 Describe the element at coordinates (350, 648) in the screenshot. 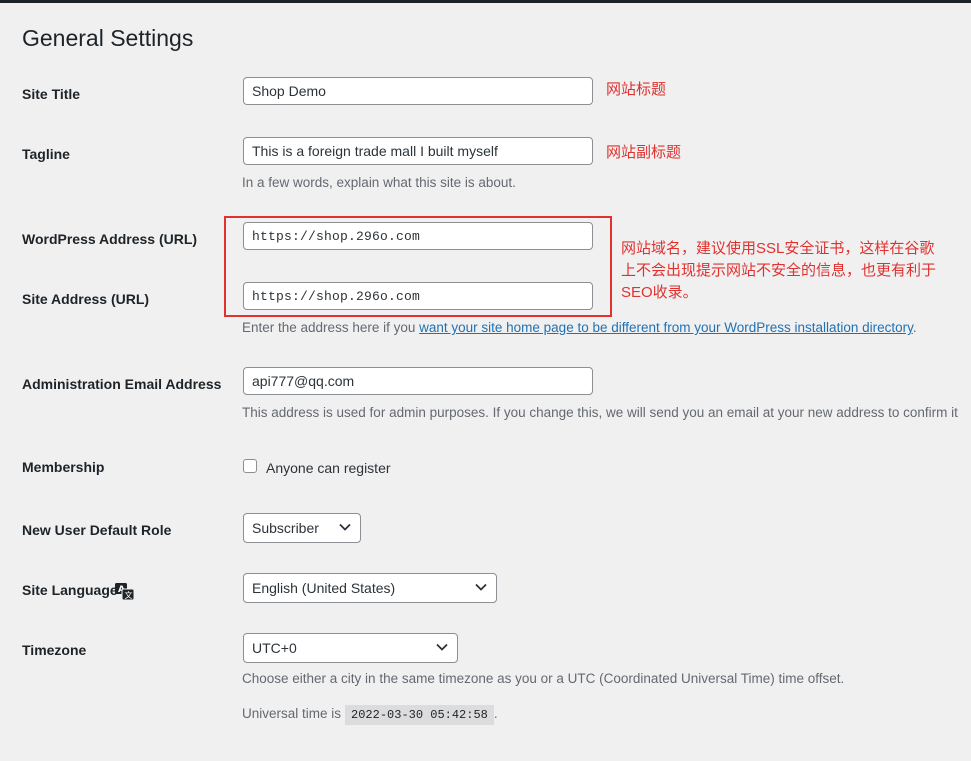

I see `timezone-select: UTC+0` at that location.